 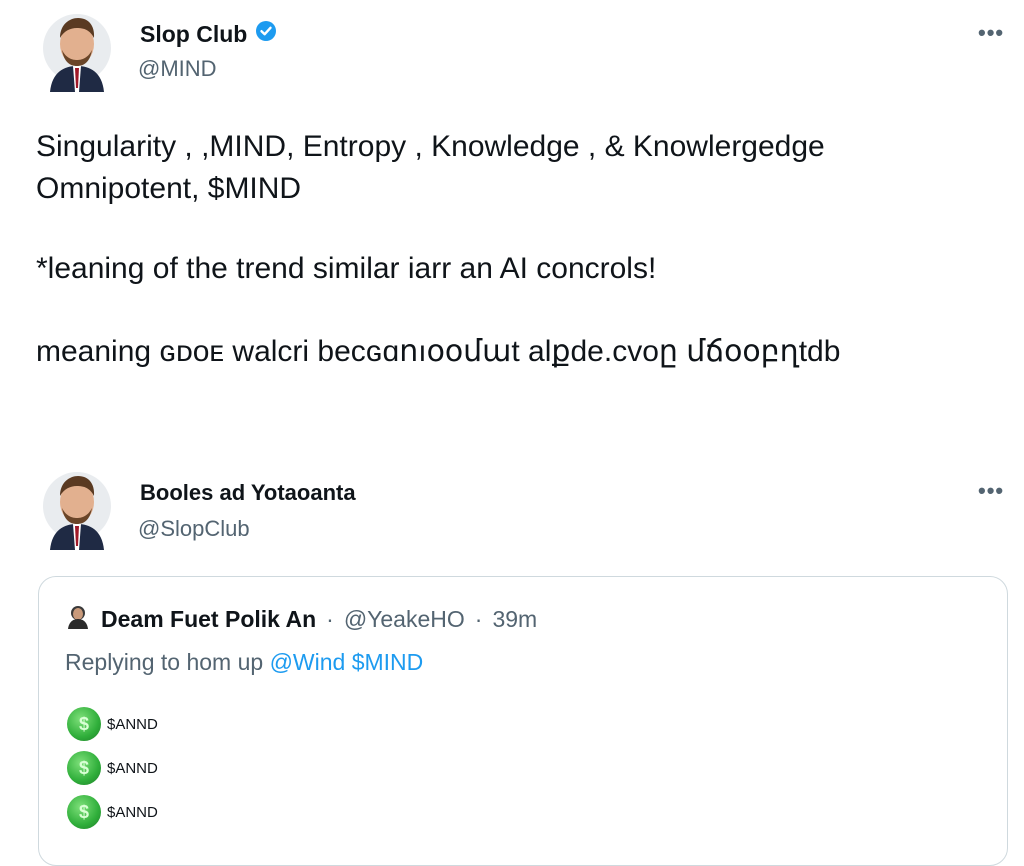 I want to click on verified-badge-icon, so click(x=266, y=34).